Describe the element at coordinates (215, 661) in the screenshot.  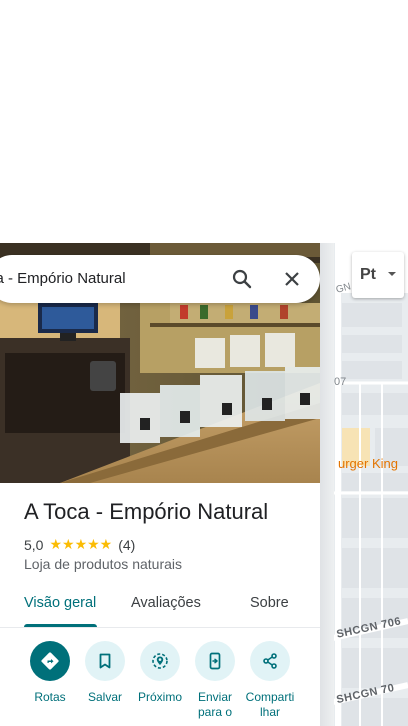
I see `send-to-phone-icon` at that location.